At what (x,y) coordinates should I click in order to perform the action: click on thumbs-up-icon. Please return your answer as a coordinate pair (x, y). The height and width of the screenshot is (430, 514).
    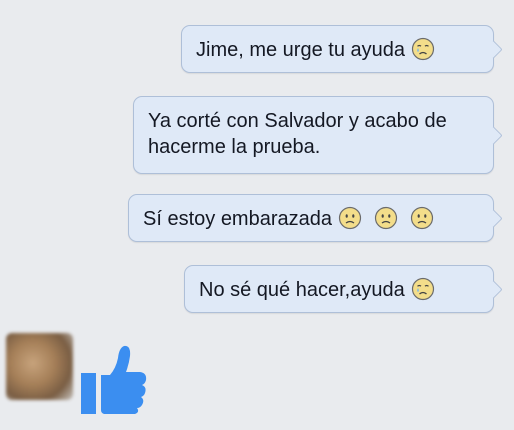
    Looking at the image, I should click on (114, 379).